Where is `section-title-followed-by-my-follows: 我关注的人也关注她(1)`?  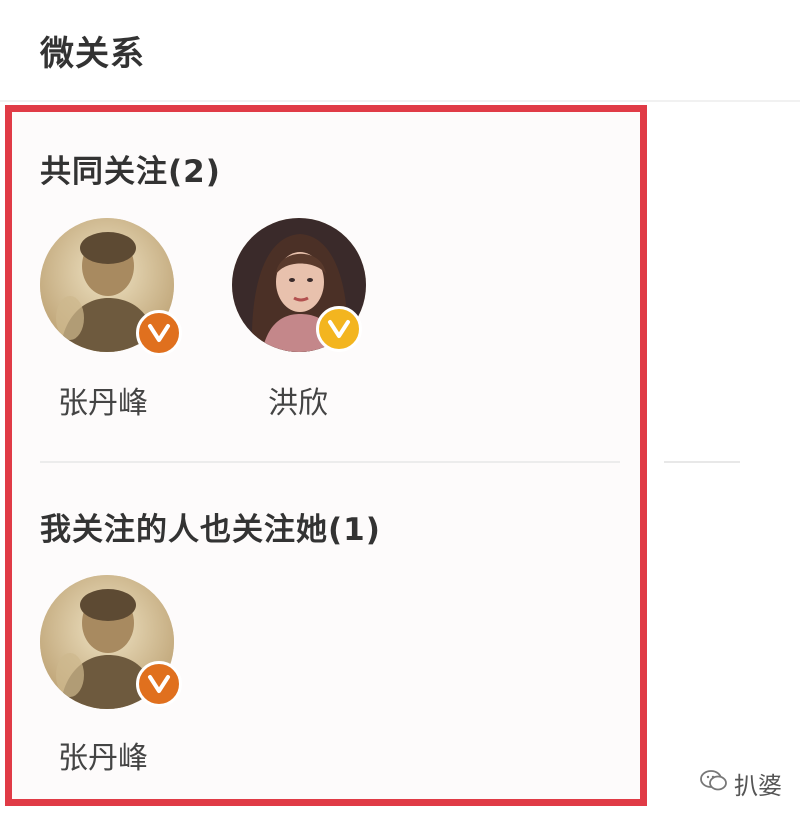 section-title-followed-by-my-follows: 我关注的人也关注她(1) is located at coordinates (210, 530).